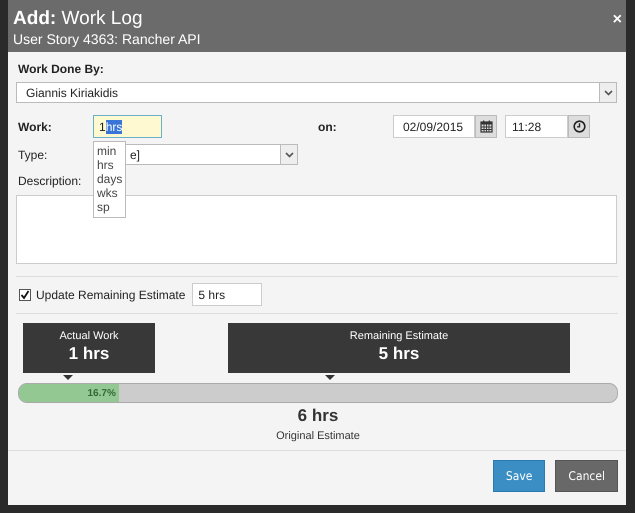 The width and height of the screenshot is (635, 513). Describe the element at coordinates (78, 19) in the screenshot. I see `dialog-title: Add: Work Log` at that location.